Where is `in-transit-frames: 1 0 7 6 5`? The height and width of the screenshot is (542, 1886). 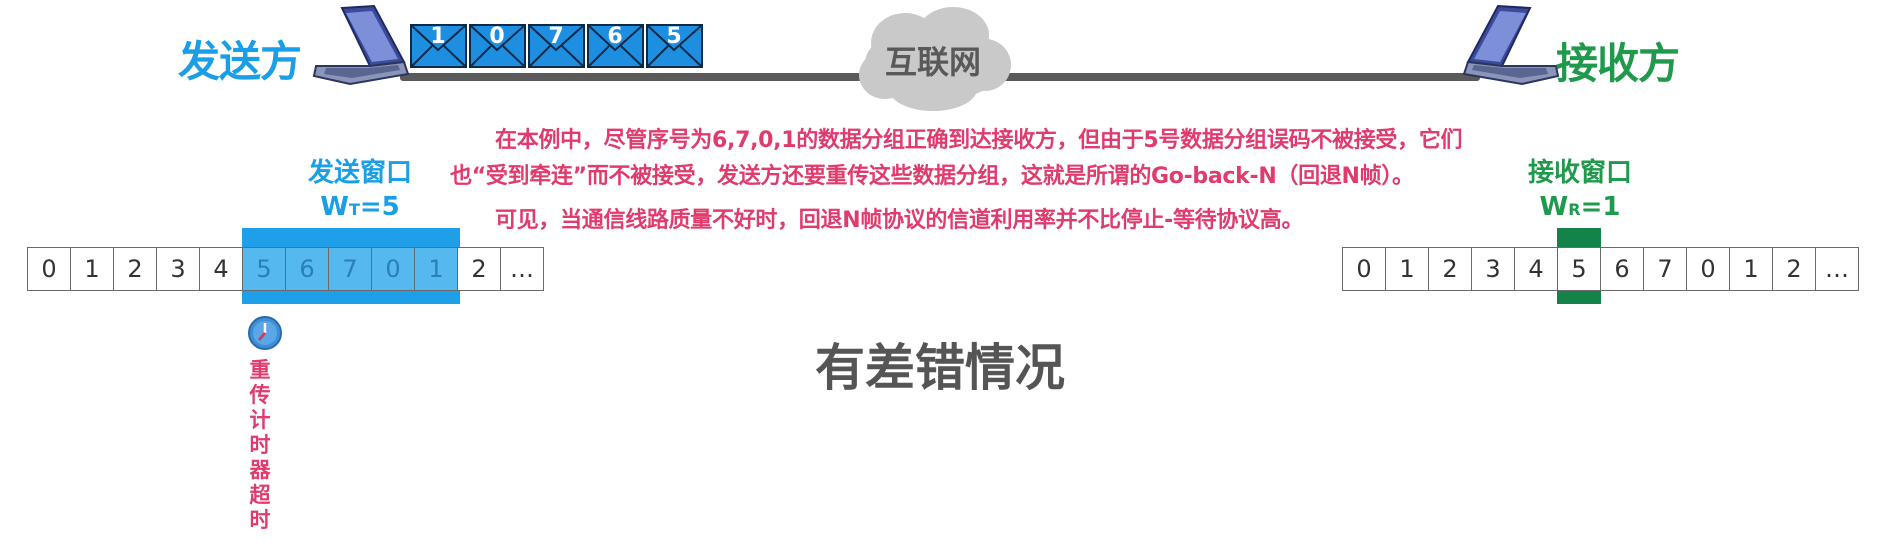
in-transit-frames: 1 0 7 6 5 is located at coordinates (557, 46).